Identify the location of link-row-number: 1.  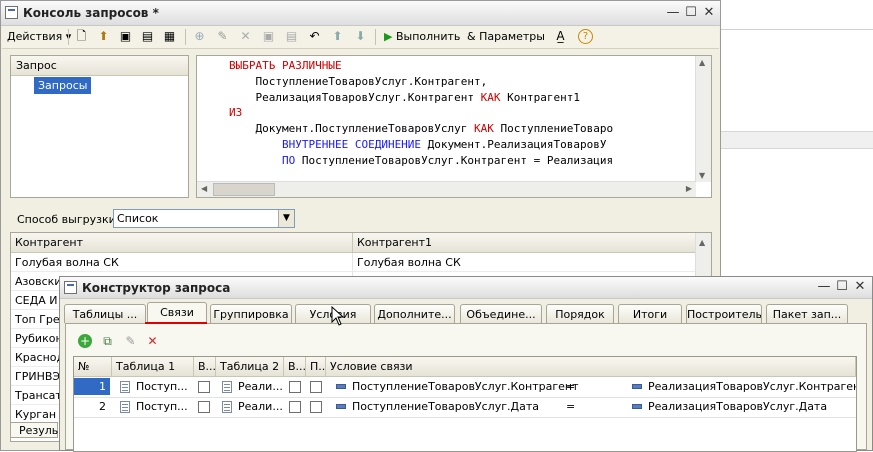
(92, 386).